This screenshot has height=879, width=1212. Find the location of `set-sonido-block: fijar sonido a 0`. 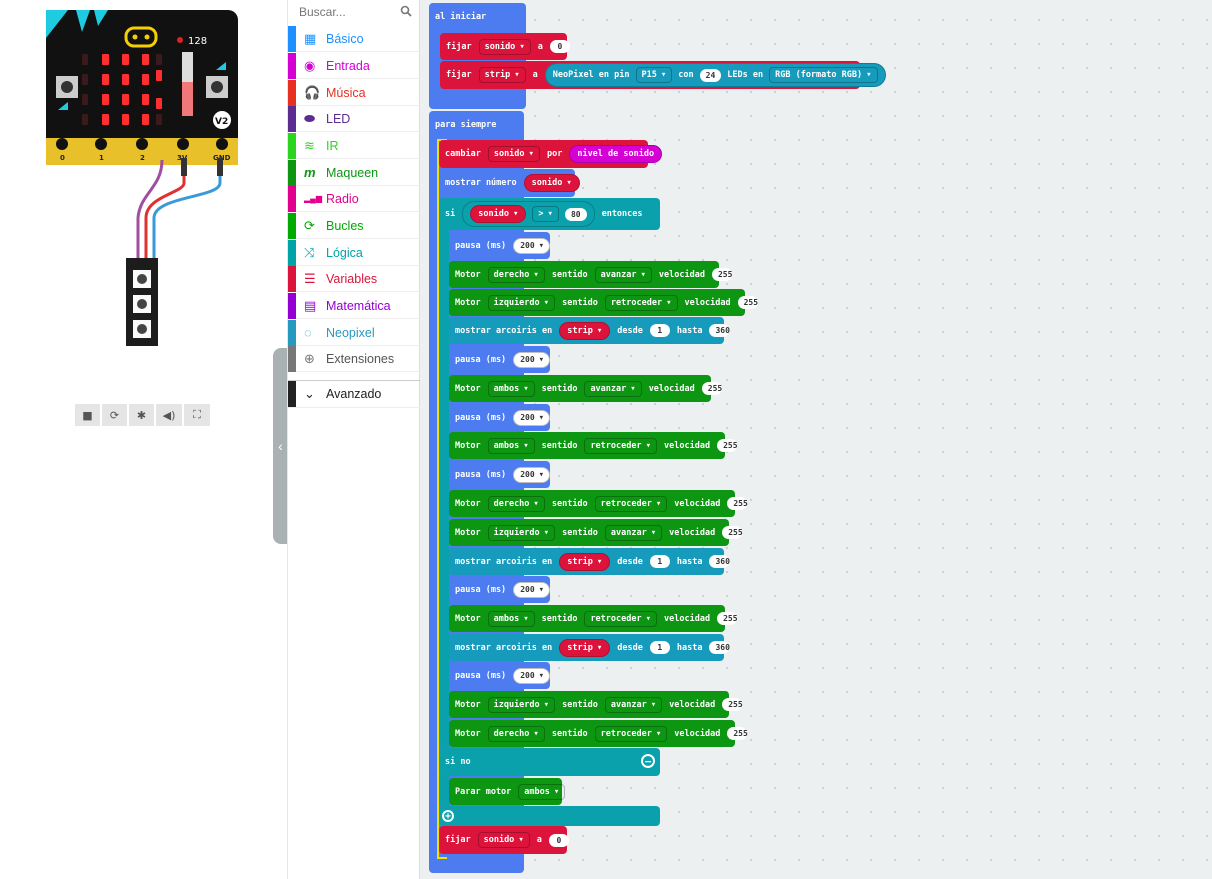

set-sonido-block: fijar sonido a 0 is located at coordinates (505, 46).